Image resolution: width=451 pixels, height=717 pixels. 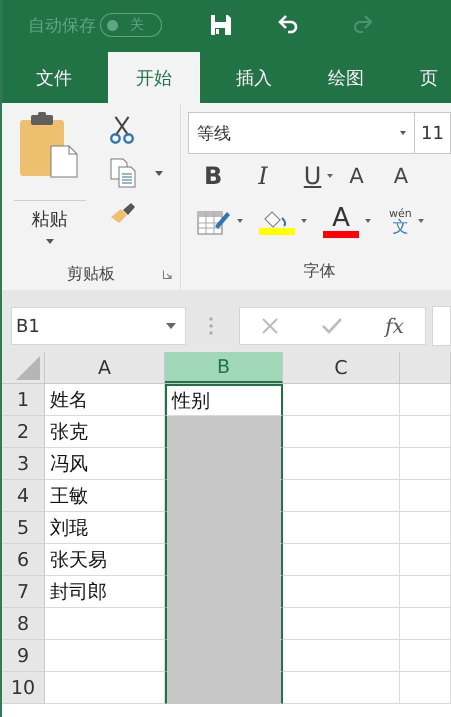 What do you see at coordinates (23, 496) in the screenshot?
I see `row-header: 4` at bounding box center [23, 496].